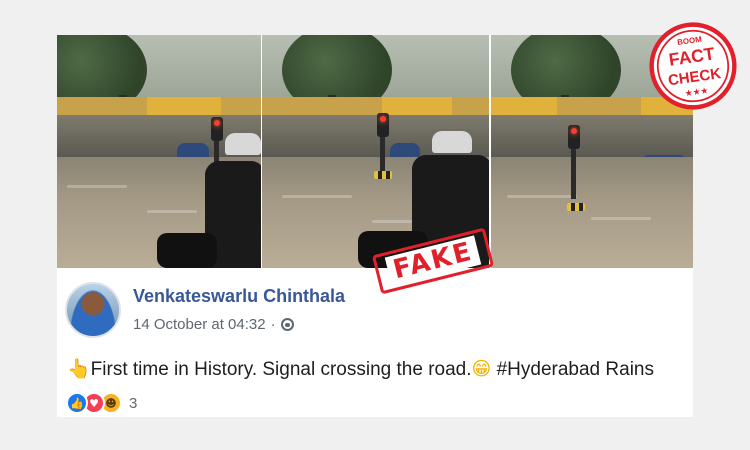 The height and width of the screenshot is (450, 750). What do you see at coordinates (287, 324) in the screenshot?
I see `globe-icon` at bounding box center [287, 324].